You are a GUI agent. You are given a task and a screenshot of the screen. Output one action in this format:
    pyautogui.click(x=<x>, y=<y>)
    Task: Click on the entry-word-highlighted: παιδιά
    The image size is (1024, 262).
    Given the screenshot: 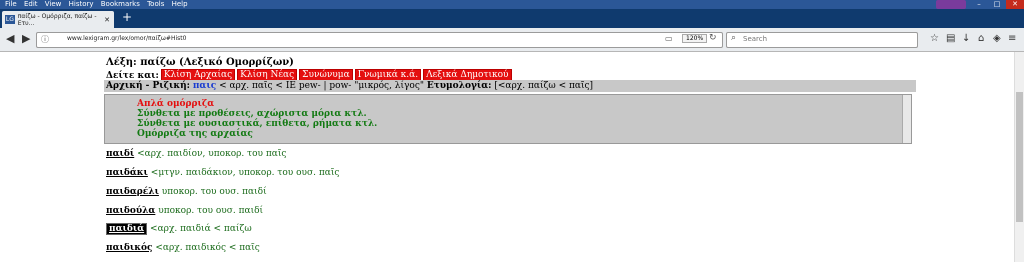 What is the action you would take?
    pyautogui.click(x=127, y=229)
    